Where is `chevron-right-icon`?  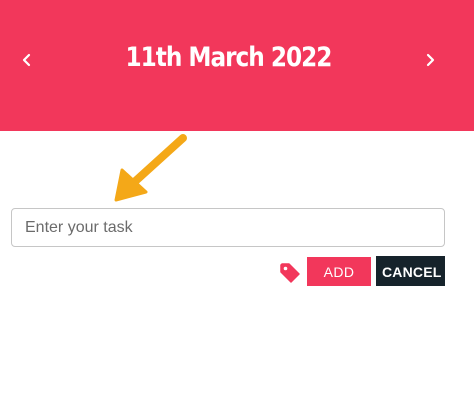 chevron-right-icon is located at coordinates (430, 60).